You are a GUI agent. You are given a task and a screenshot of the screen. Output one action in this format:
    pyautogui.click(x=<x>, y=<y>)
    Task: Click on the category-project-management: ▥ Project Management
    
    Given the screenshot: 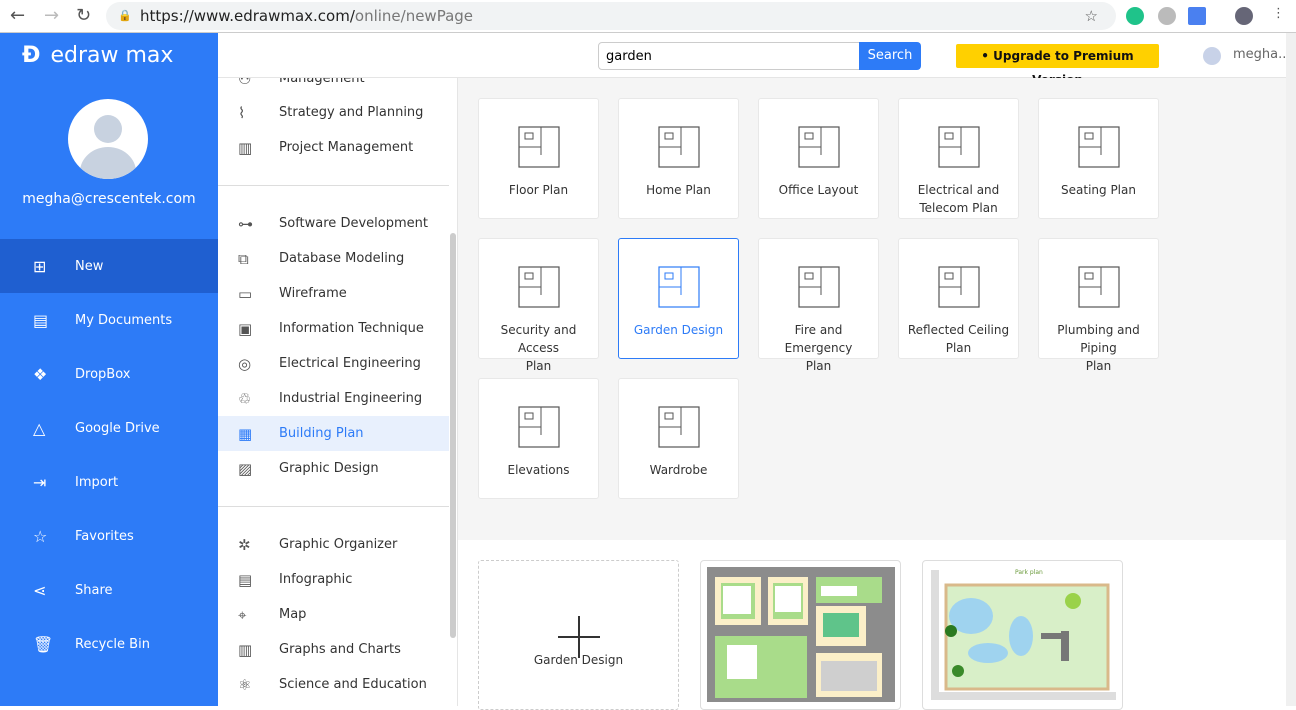 What is the action you would take?
    pyautogui.click(x=333, y=147)
    